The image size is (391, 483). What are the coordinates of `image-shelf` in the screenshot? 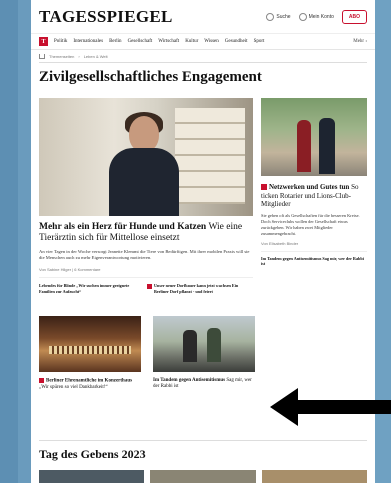 It's located at (210, 156).